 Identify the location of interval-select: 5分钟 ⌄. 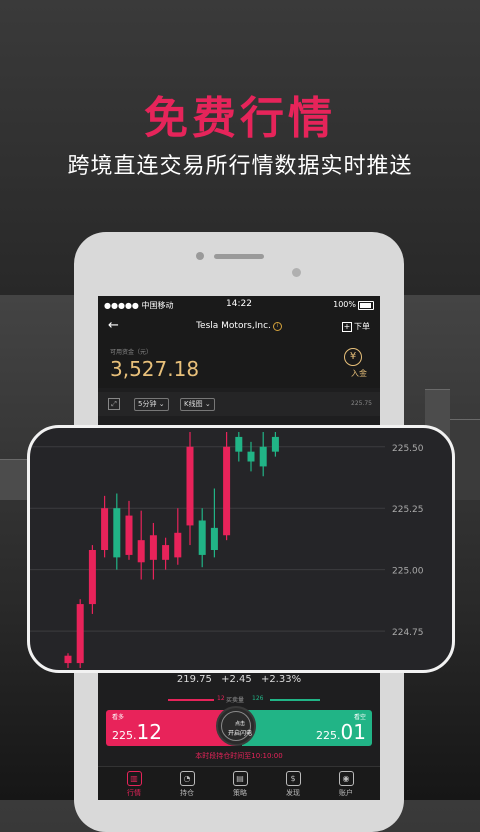
(151, 404).